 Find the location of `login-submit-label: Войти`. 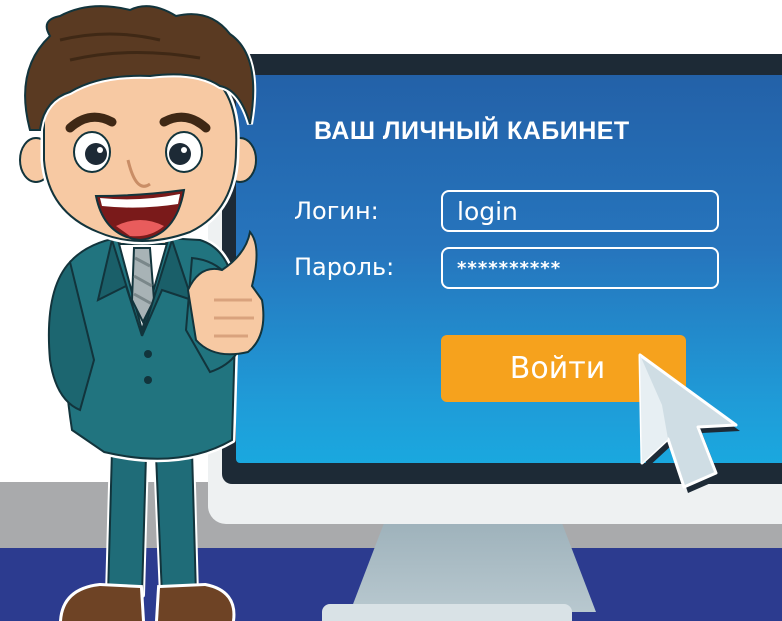

login-submit-label: Войти is located at coordinates (557, 368).